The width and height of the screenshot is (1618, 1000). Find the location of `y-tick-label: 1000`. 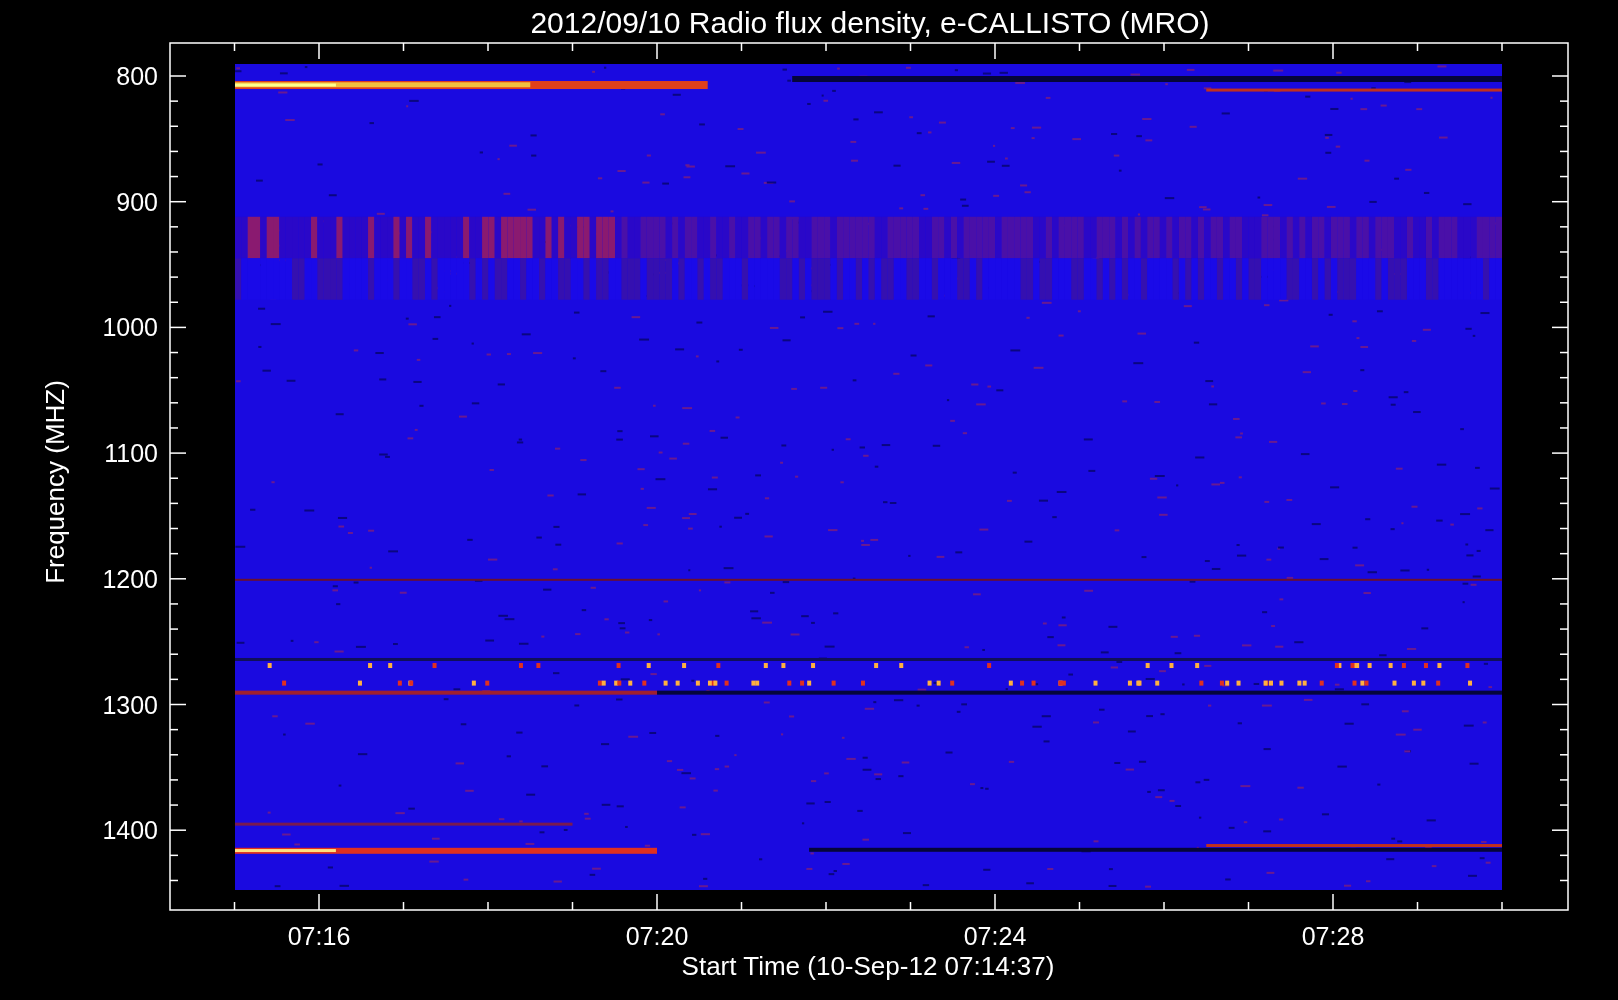

y-tick-label: 1000 is located at coordinates (130, 327).